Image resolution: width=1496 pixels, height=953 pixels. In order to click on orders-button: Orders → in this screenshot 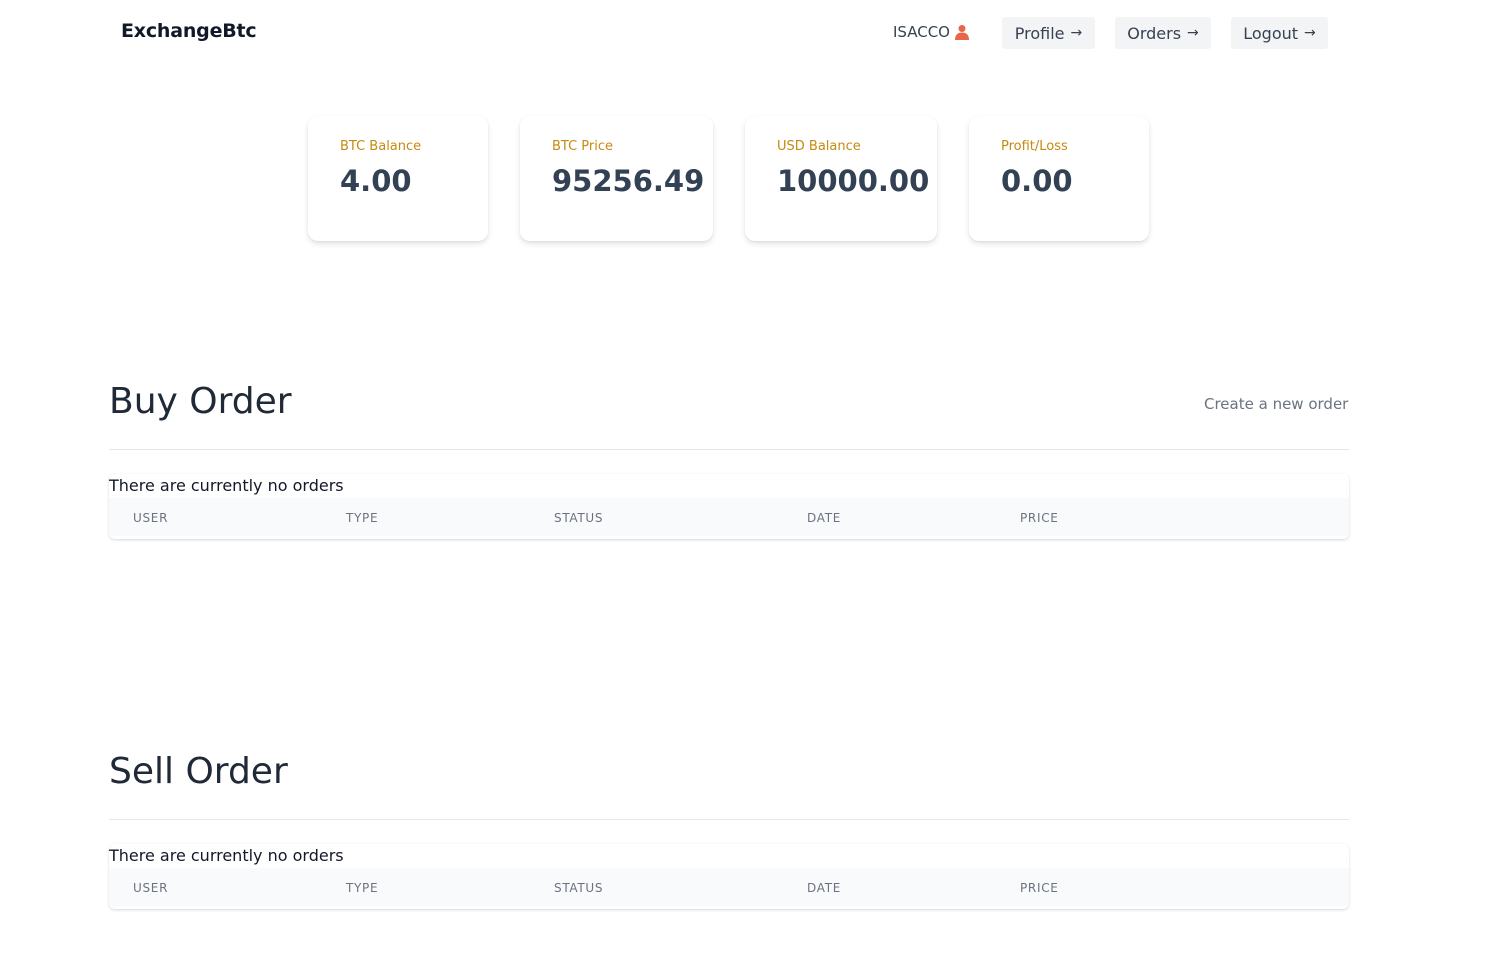, I will do `click(1163, 33)`.